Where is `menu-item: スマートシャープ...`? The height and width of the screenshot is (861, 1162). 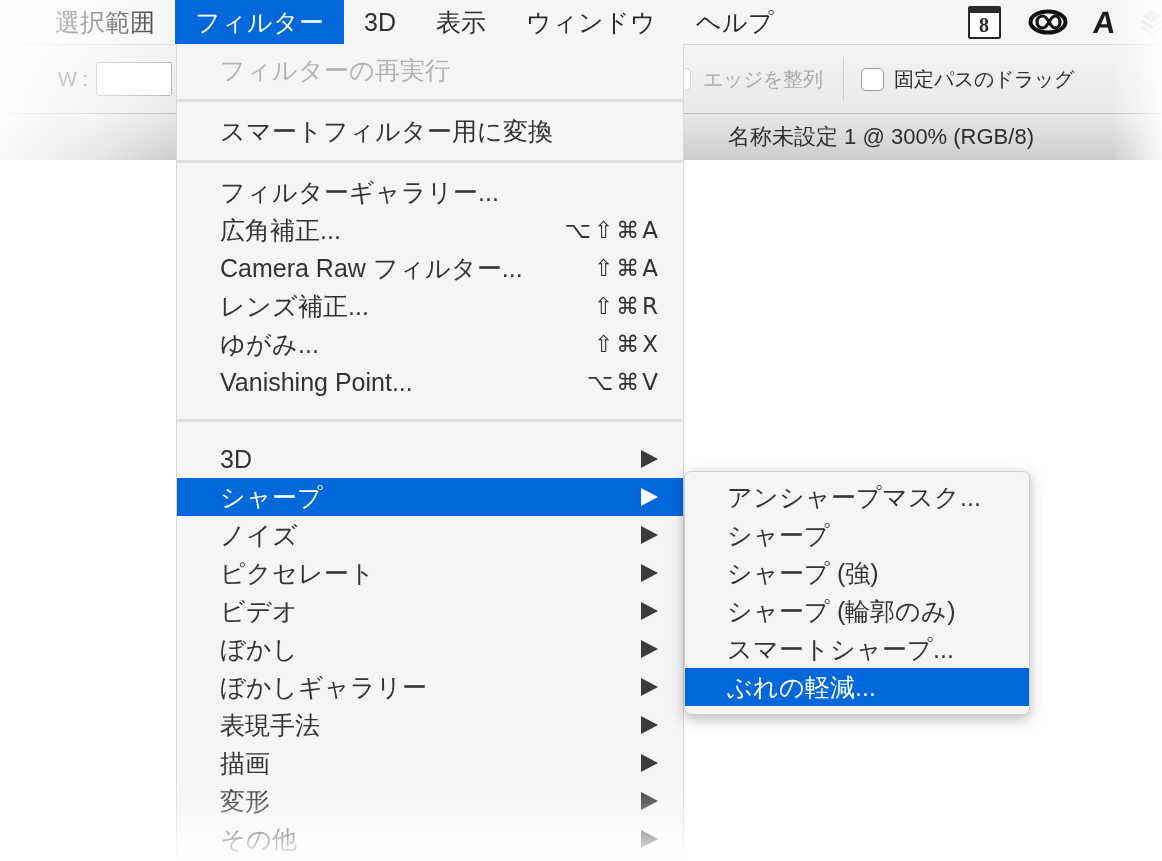
menu-item: スマートシャープ... is located at coordinates (857, 649).